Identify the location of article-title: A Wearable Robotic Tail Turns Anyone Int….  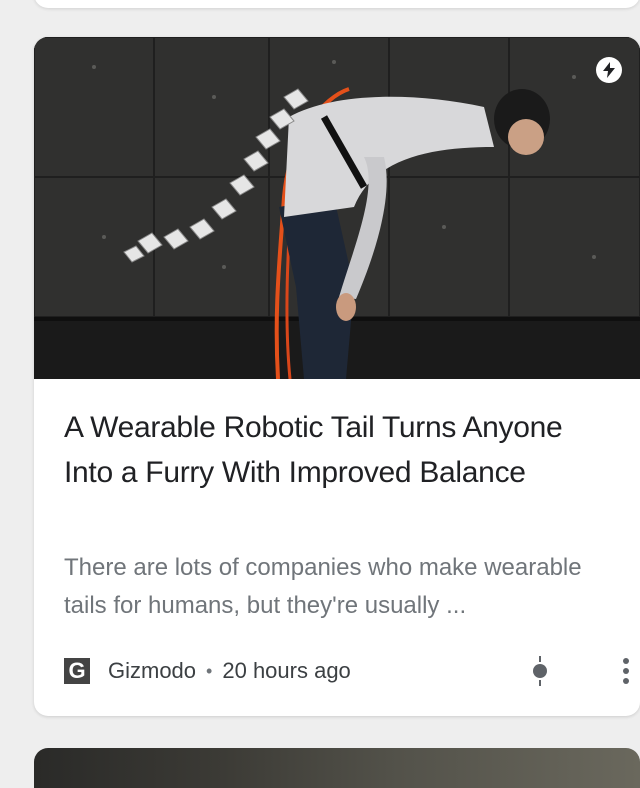
(338, 450).